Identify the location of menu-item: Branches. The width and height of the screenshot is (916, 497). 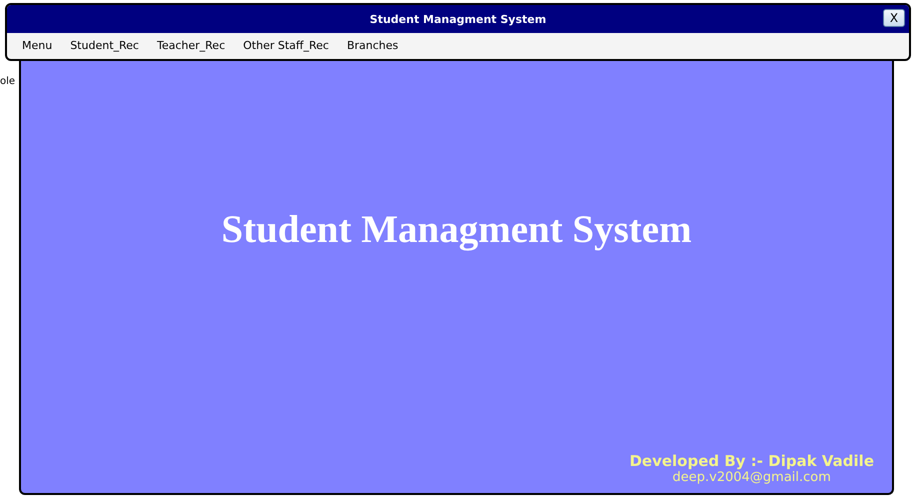
(373, 45).